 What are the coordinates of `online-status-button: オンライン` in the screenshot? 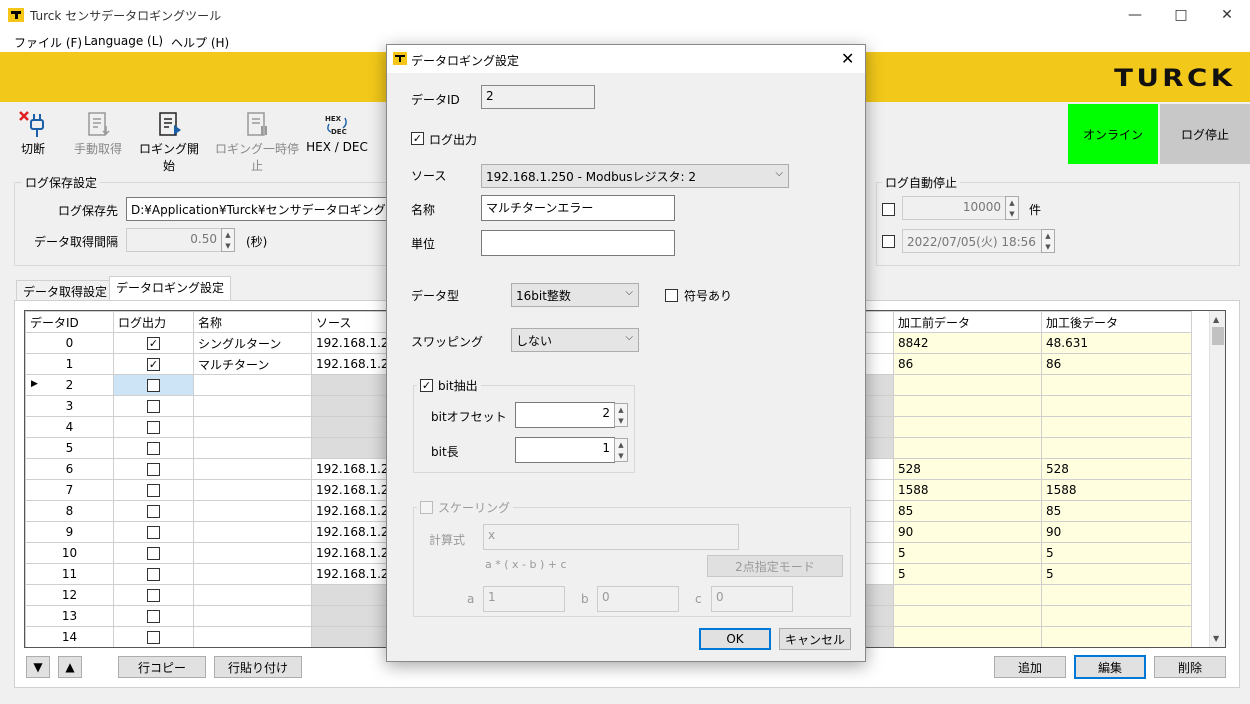 It's located at (1113, 134).